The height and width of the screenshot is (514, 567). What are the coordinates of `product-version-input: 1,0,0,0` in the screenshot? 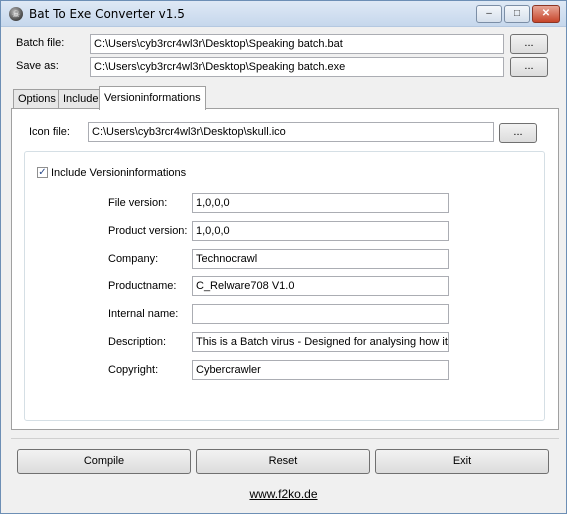 It's located at (320, 231).